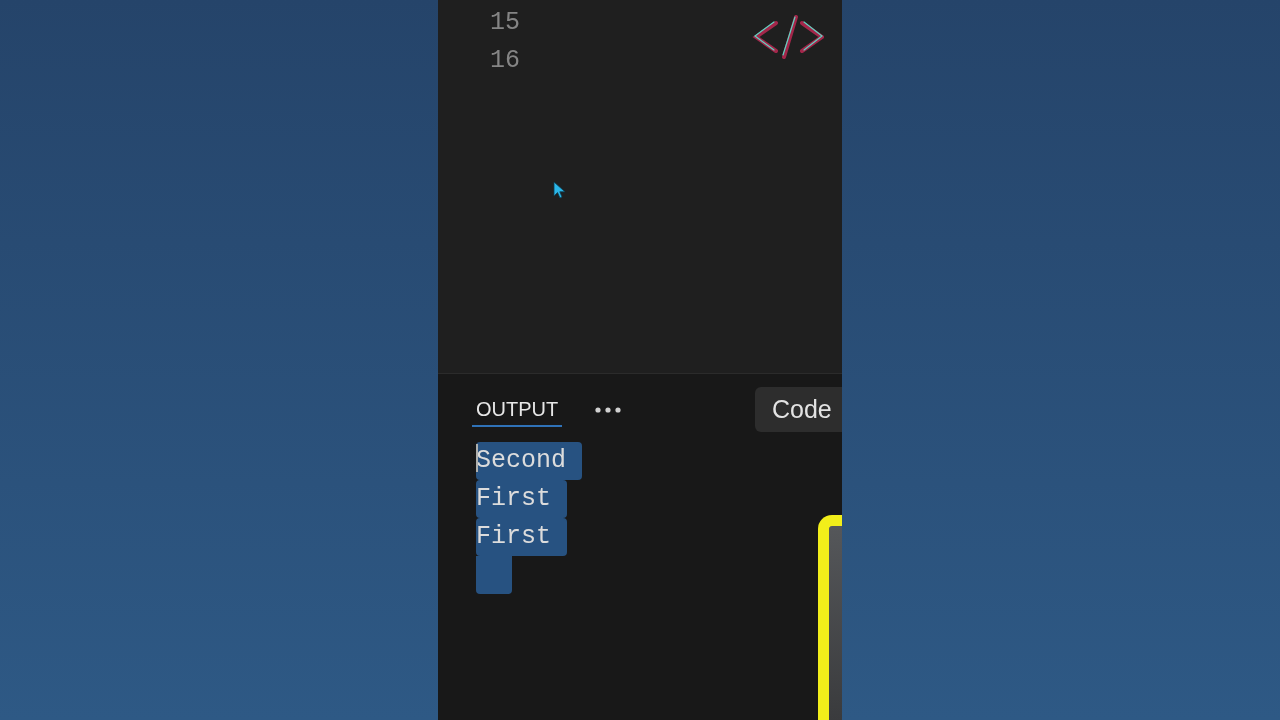  Describe the element at coordinates (798, 409) in the screenshot. I see `code-button: Code` at that location.